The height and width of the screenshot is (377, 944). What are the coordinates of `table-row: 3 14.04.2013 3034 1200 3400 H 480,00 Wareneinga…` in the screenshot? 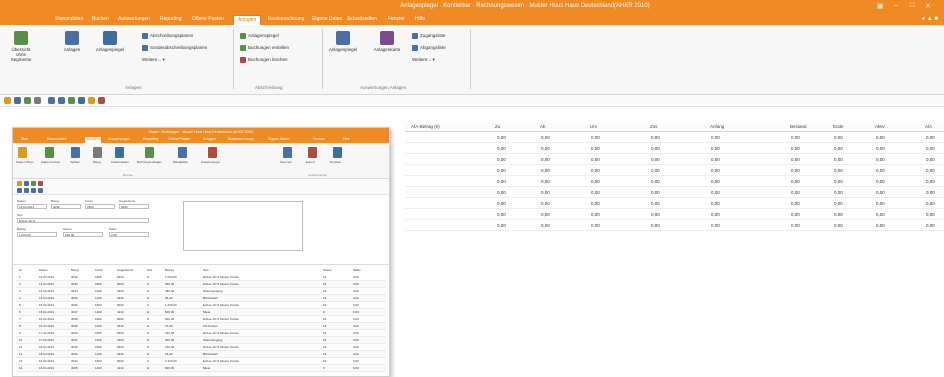 It's located at (201, 291).